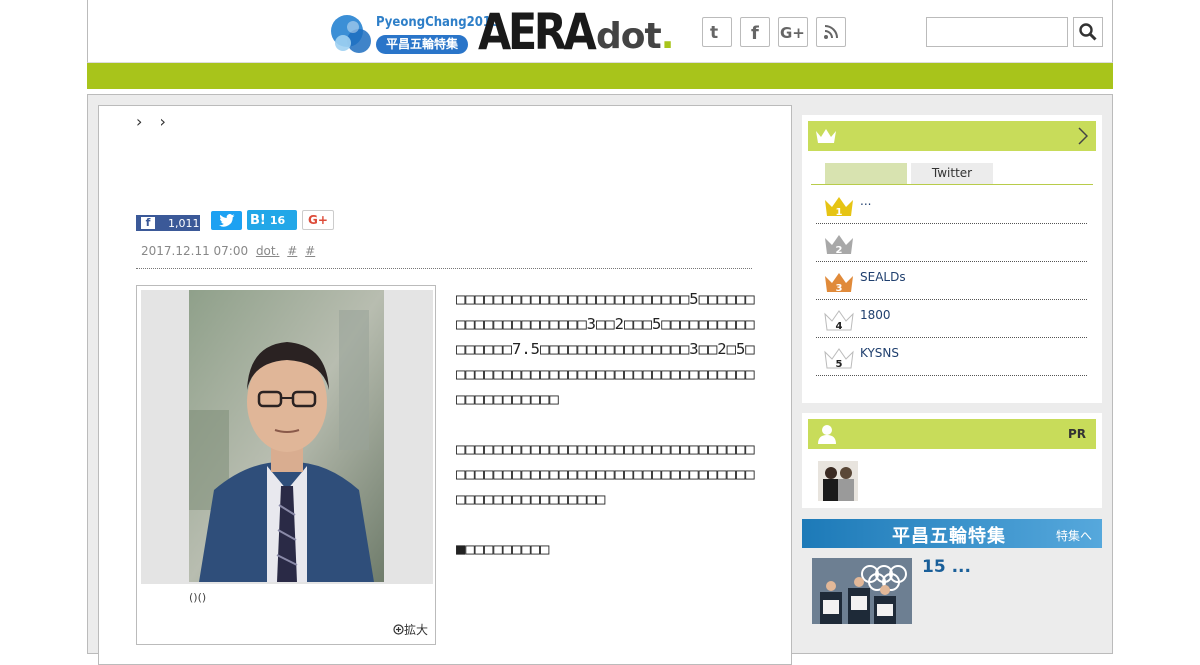 This screenshot has width=1200, height=665. What do you see at coordinates (277, 220) in the screenshot?
I see `hatena-count: 16` at bounding box center [277, 220].